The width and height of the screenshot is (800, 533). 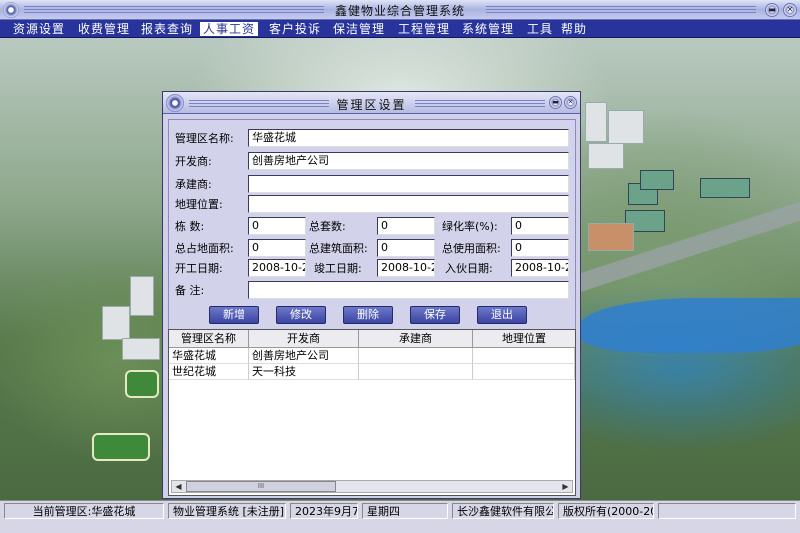 I want to click on exit-button: 退出, so click(x=502, y=315).